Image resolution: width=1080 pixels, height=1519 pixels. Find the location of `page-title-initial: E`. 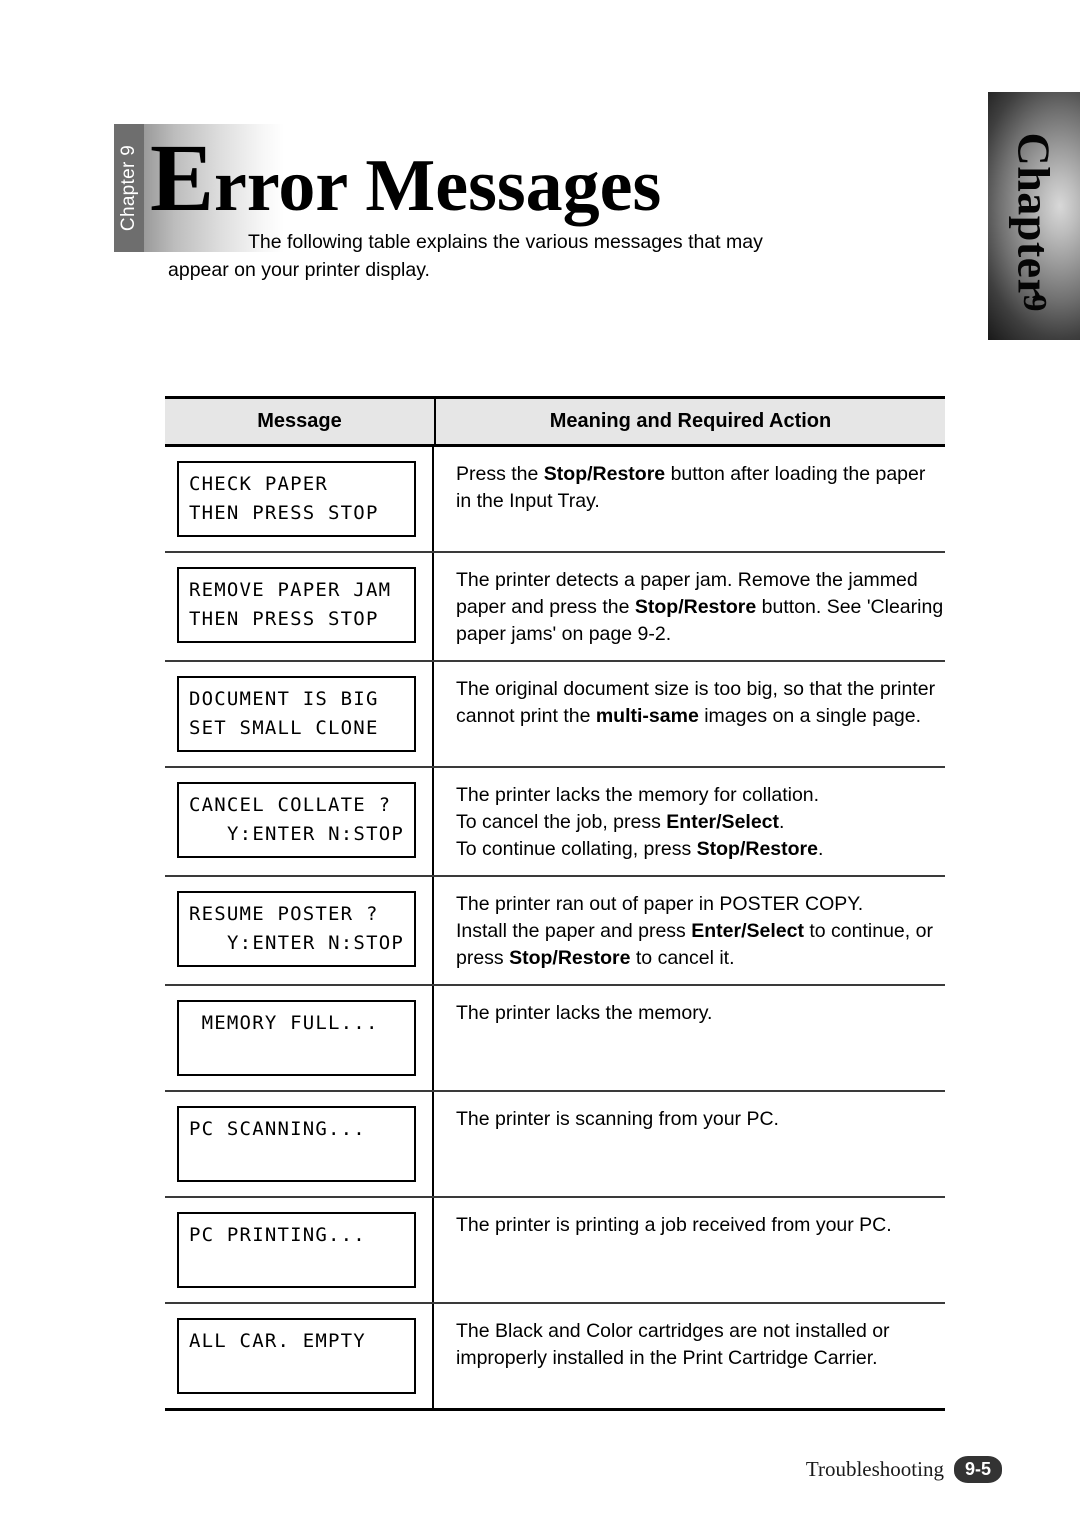

page-title-initial: E is located at coordinates (182, 177).